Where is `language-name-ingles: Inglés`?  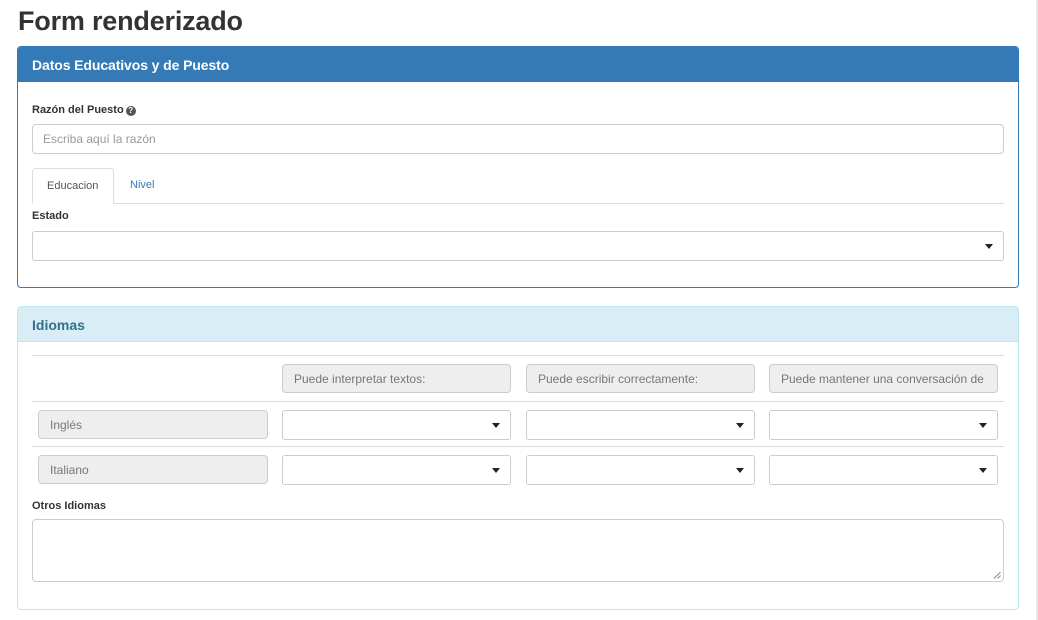 language-name-ingles: Inglés is located at coordinates (153, 424).